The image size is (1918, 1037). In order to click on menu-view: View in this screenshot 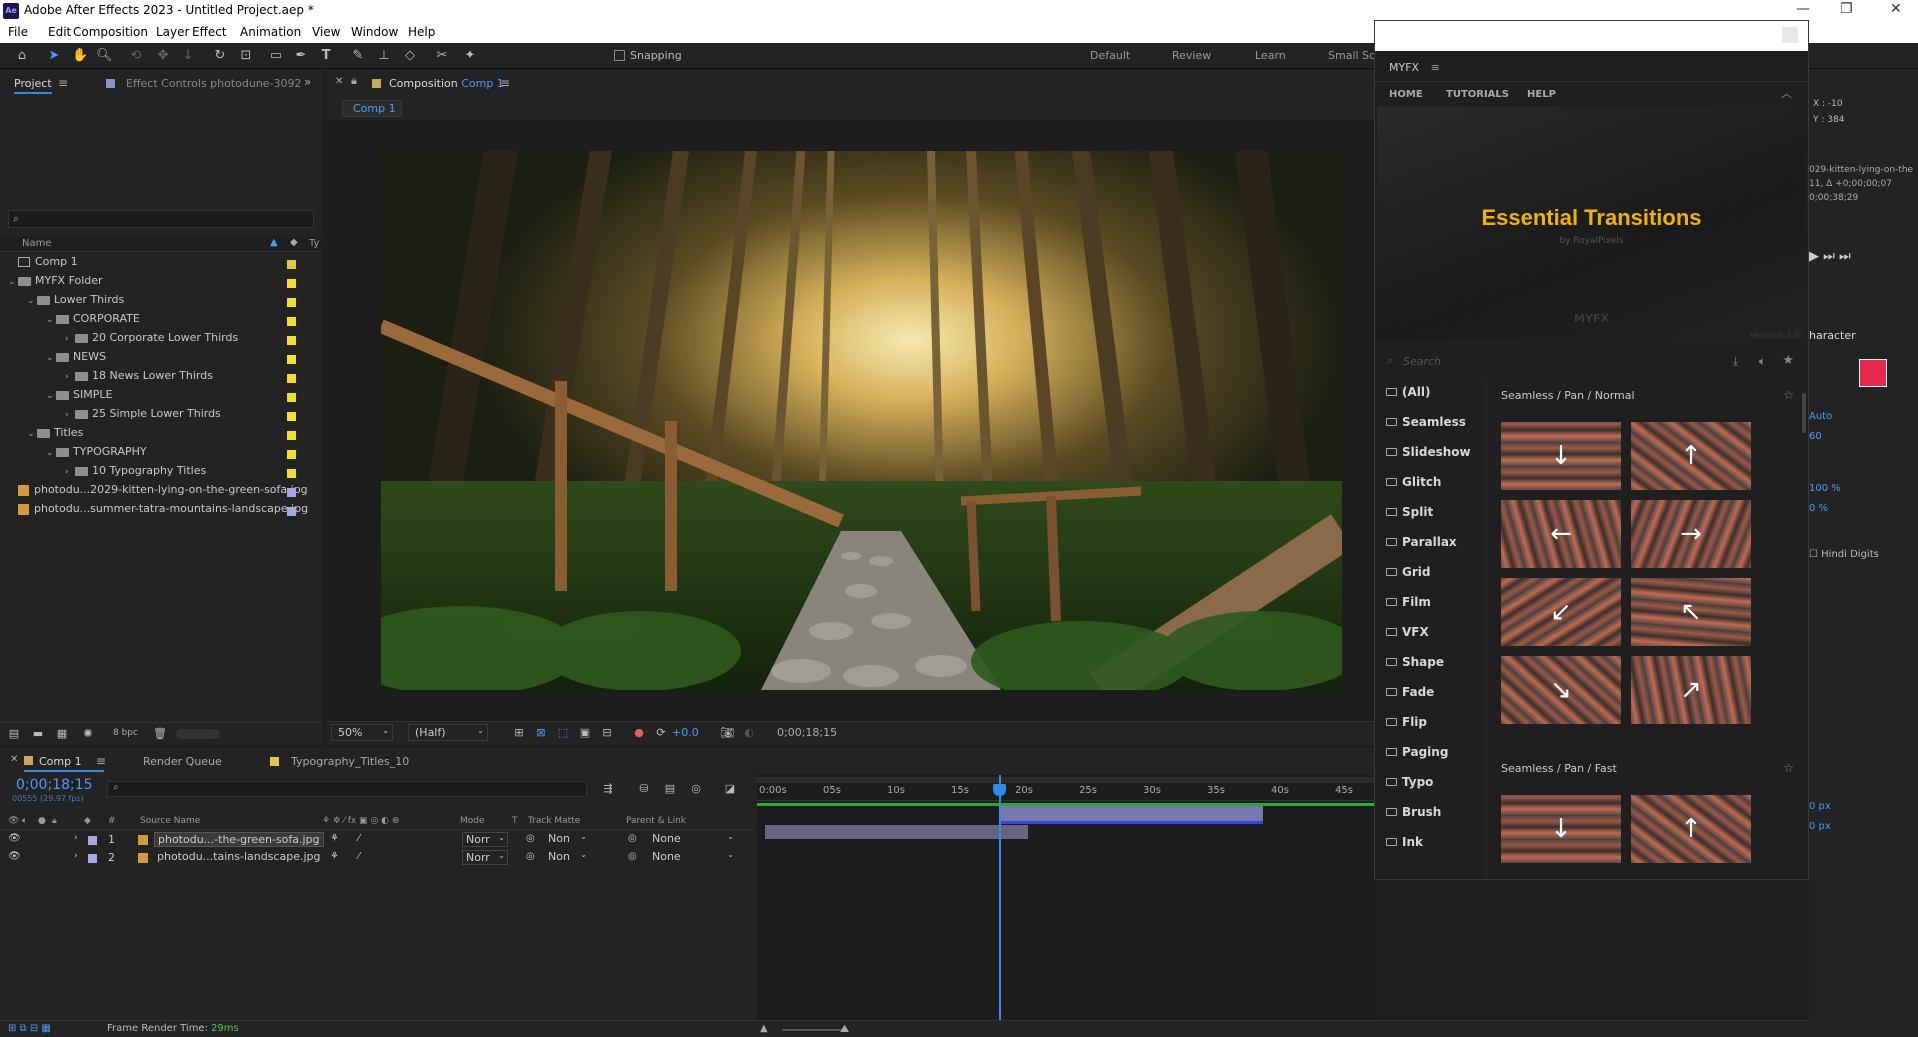, I will do `click(326, 32)`.